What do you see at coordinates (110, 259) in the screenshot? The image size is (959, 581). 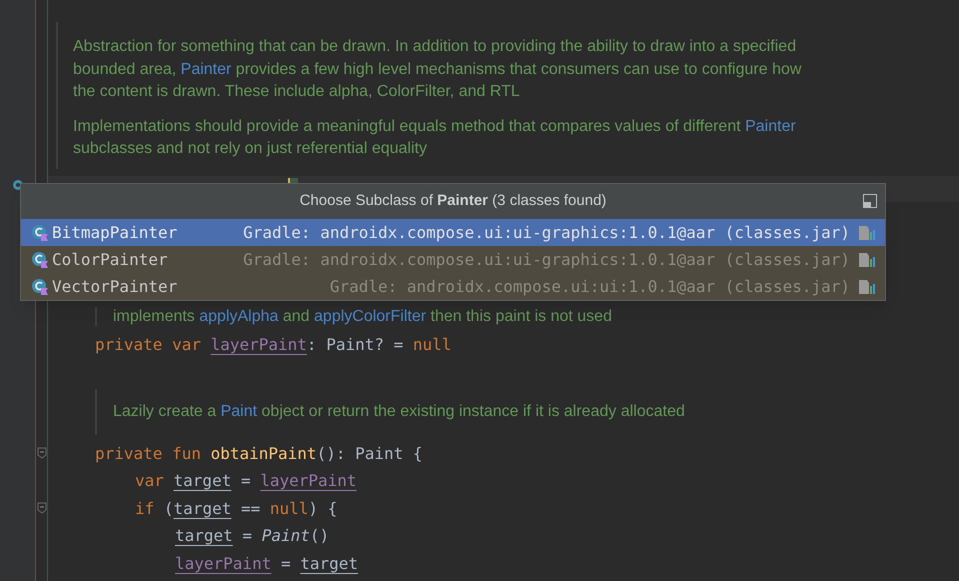 I see `class-name: ColorPainter` at bounding box center [110, 259].